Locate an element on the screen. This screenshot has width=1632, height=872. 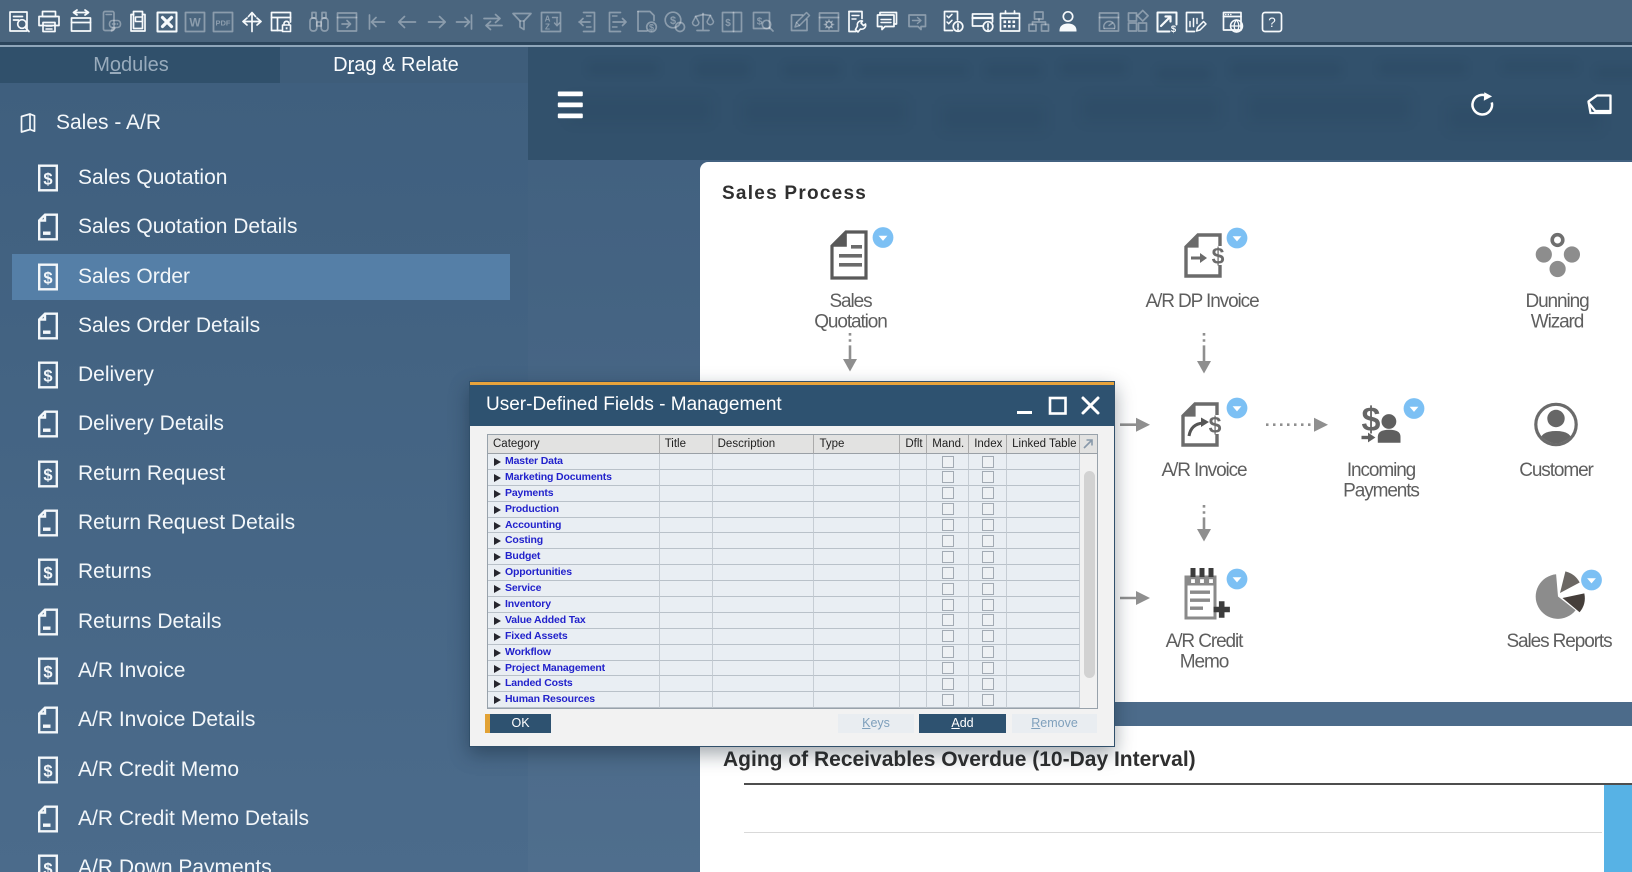
svg-text: A/R DP Invoice is located at coordinates (1202, 301).